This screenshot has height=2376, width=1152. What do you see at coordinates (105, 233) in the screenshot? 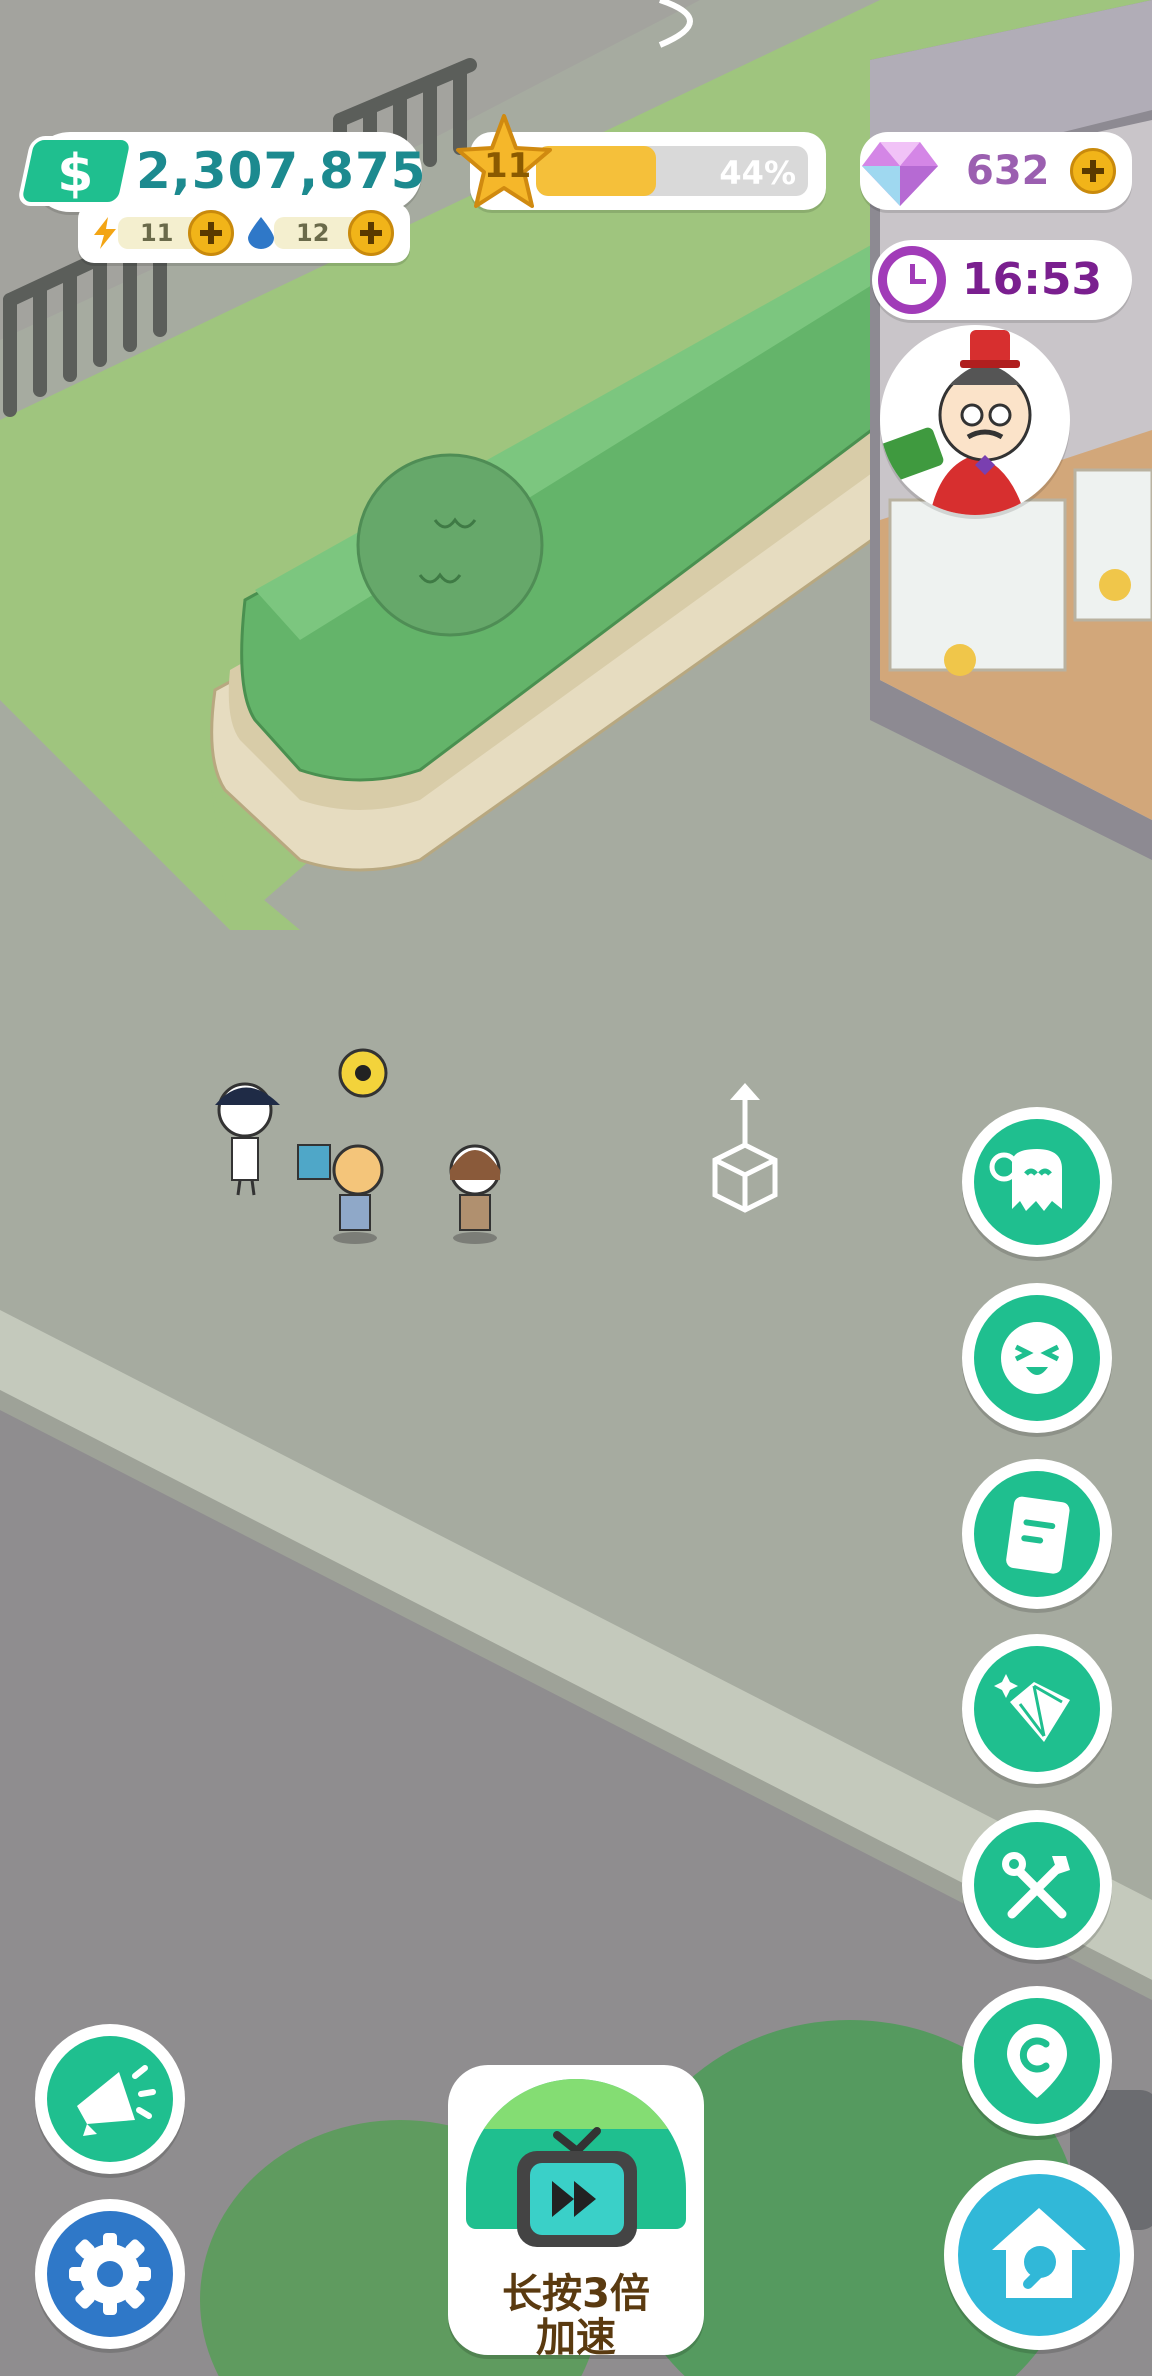
I see `energy-icon` at bounding box center [105, 233].